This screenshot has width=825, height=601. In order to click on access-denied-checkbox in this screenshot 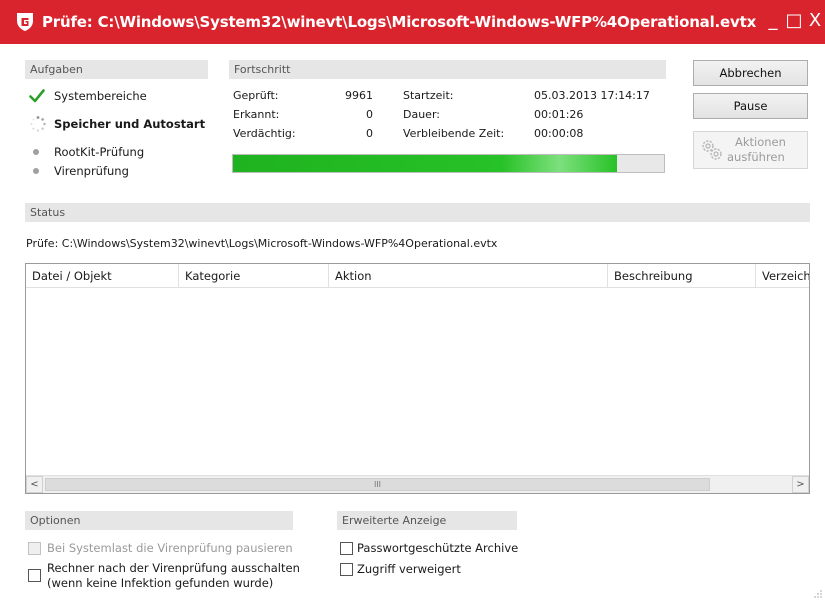, I will do `click(346, 569)`.